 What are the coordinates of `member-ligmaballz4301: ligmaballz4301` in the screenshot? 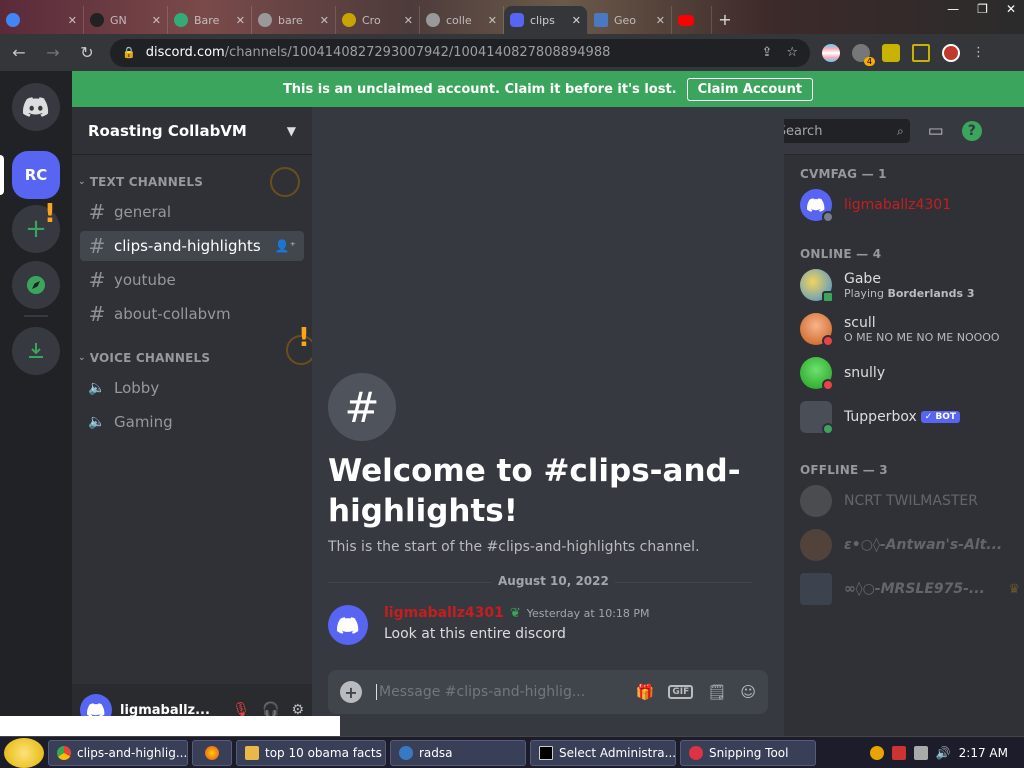 It's located at (910, 205).